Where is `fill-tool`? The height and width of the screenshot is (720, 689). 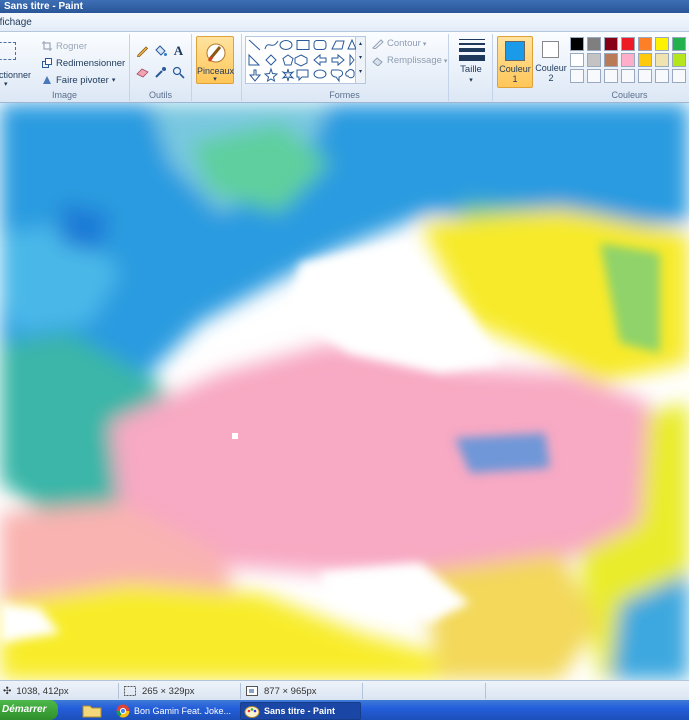 fill-tool is located at coordinates (160, 50).